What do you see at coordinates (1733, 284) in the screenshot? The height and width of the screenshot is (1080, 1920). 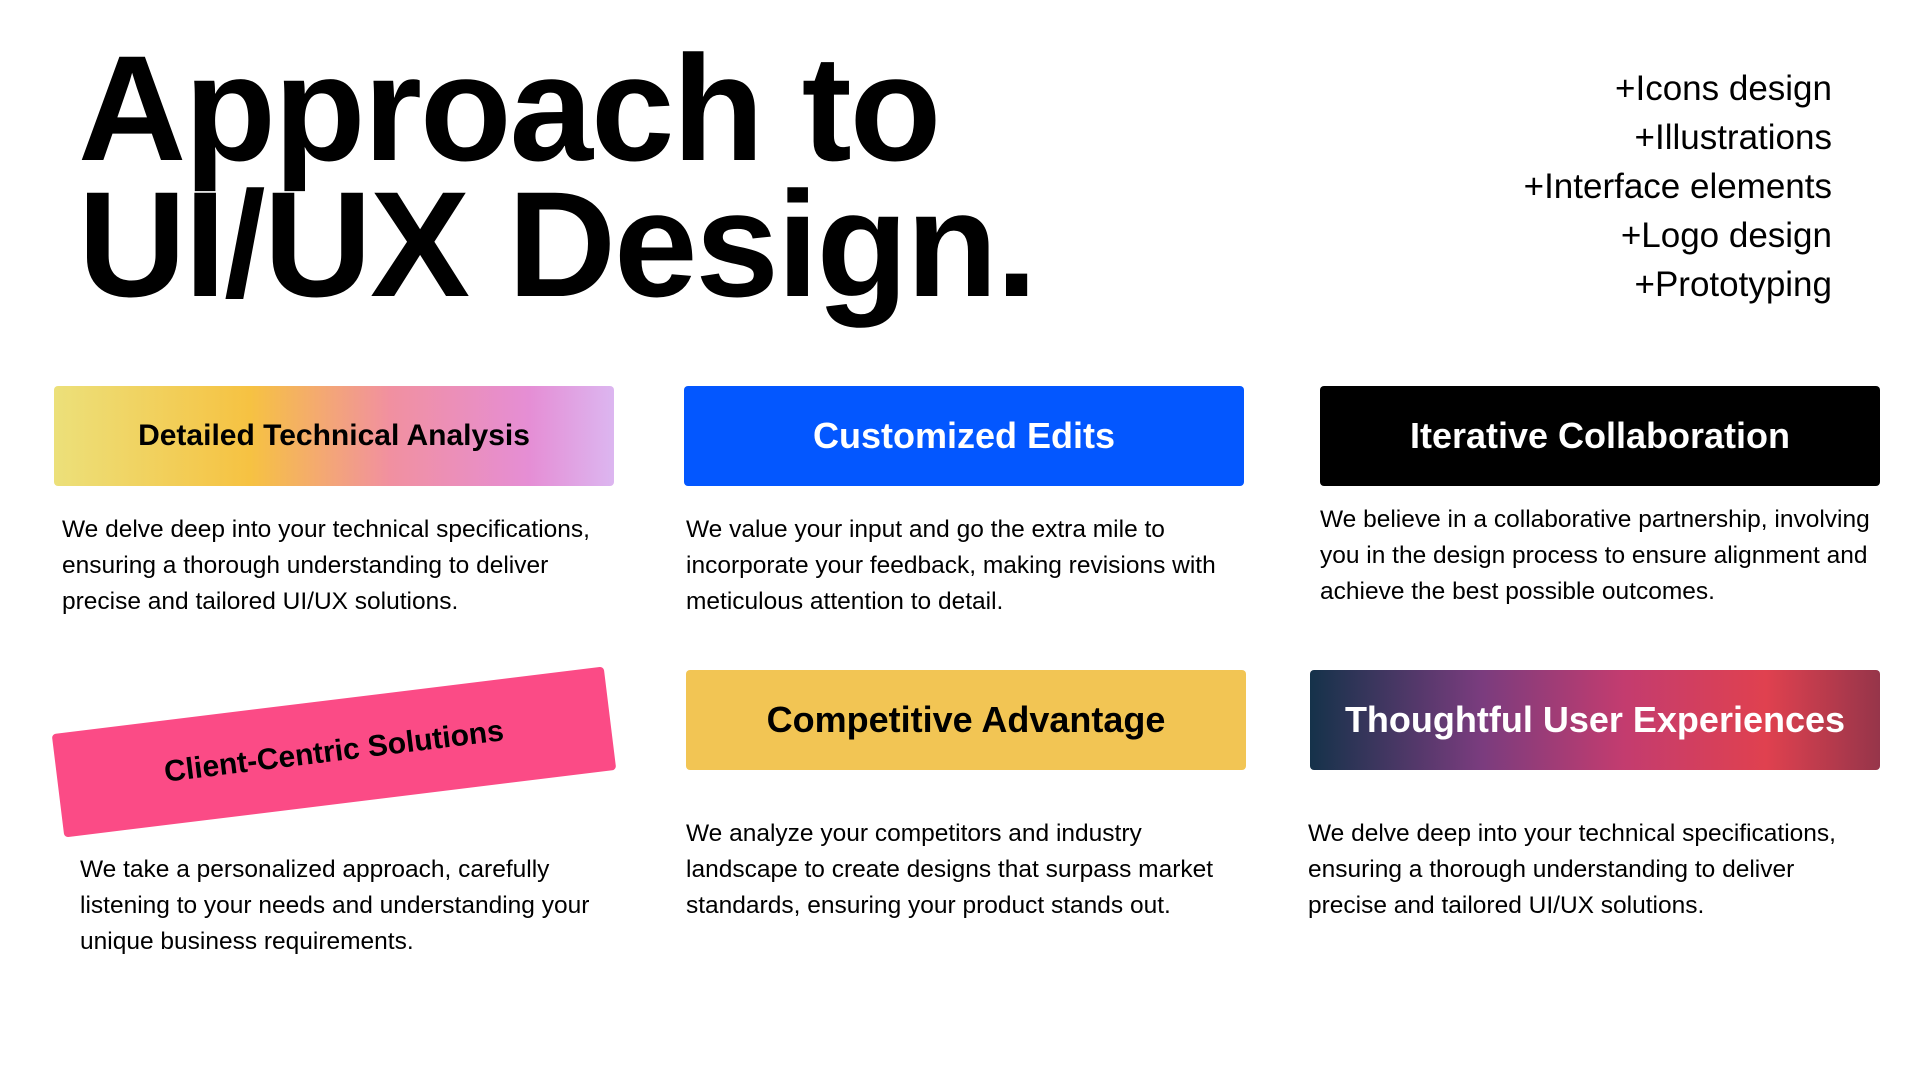 I see `service-item: +Prototyping` at bounding box center [1733, 284].